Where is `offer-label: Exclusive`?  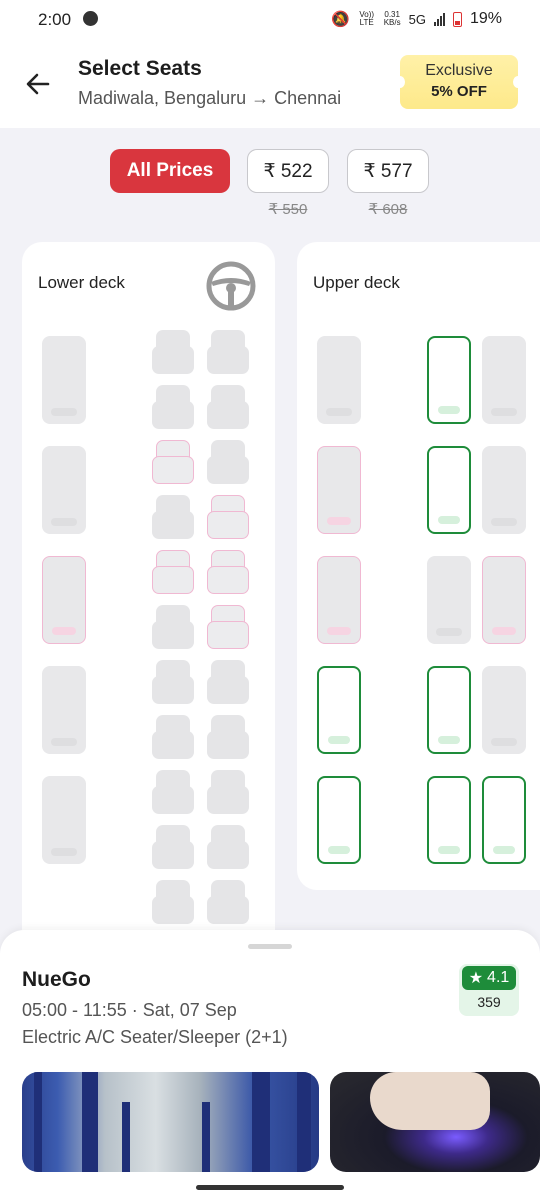 offer-label: Exclusive is located at coordinates (459, 70).